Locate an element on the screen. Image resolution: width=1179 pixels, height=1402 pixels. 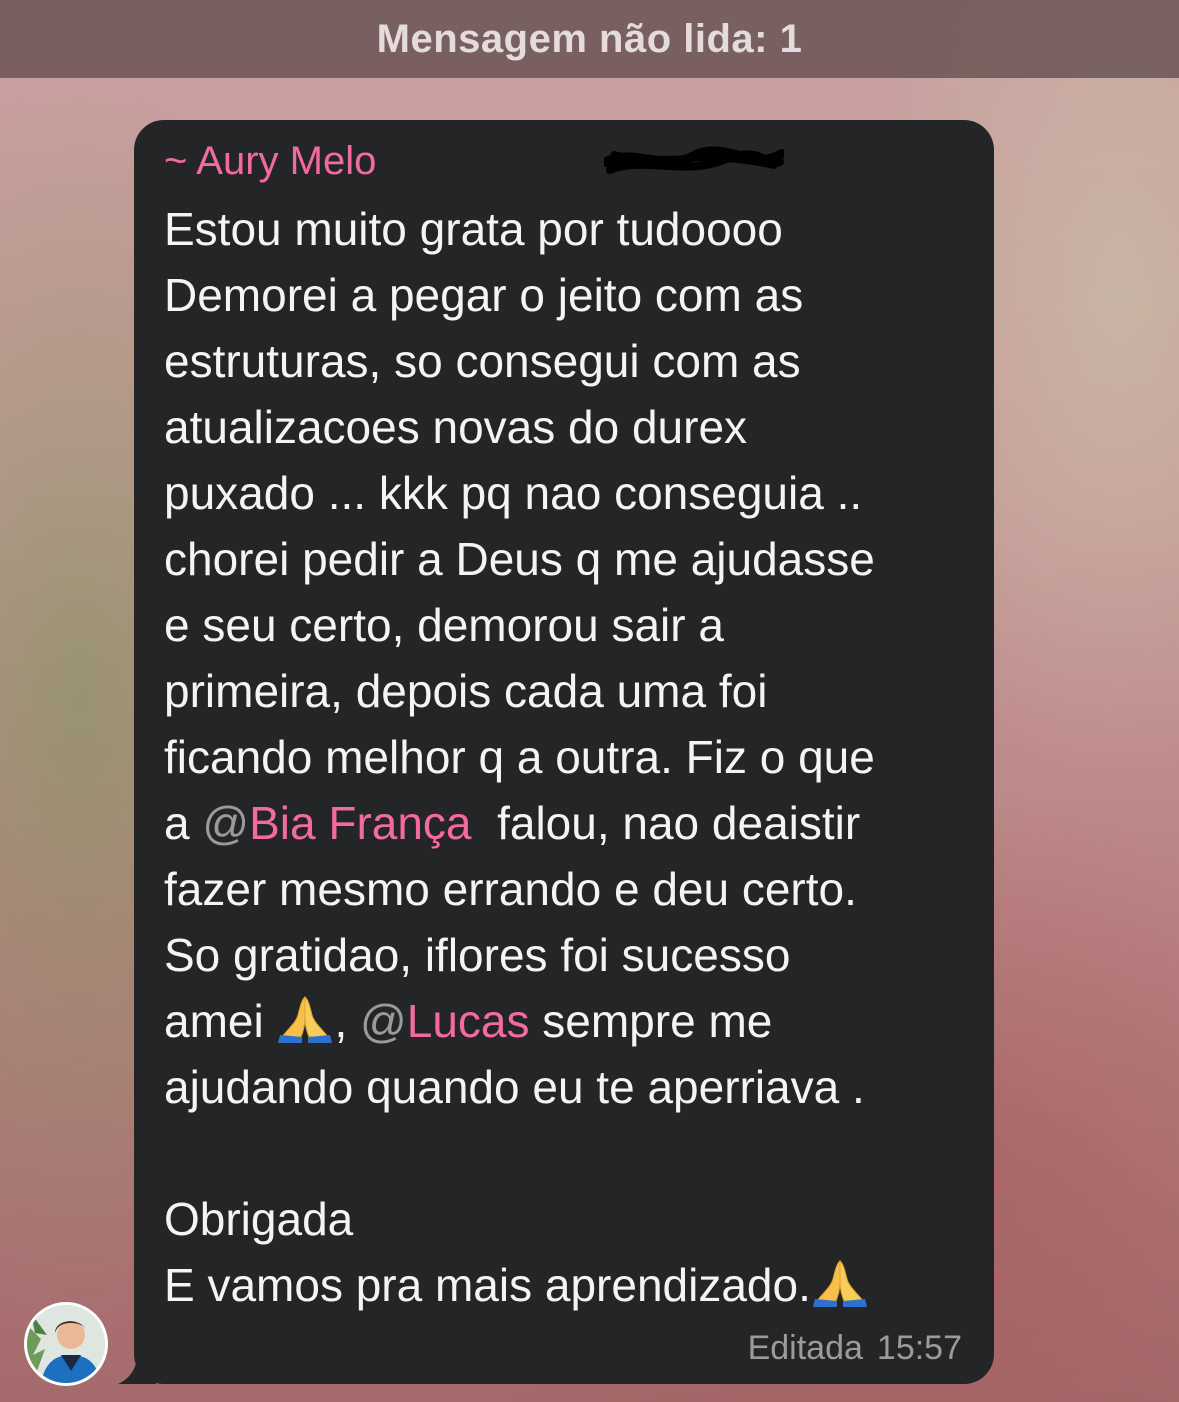
message-line: Obrigada is located at coordinates (259, 1219).